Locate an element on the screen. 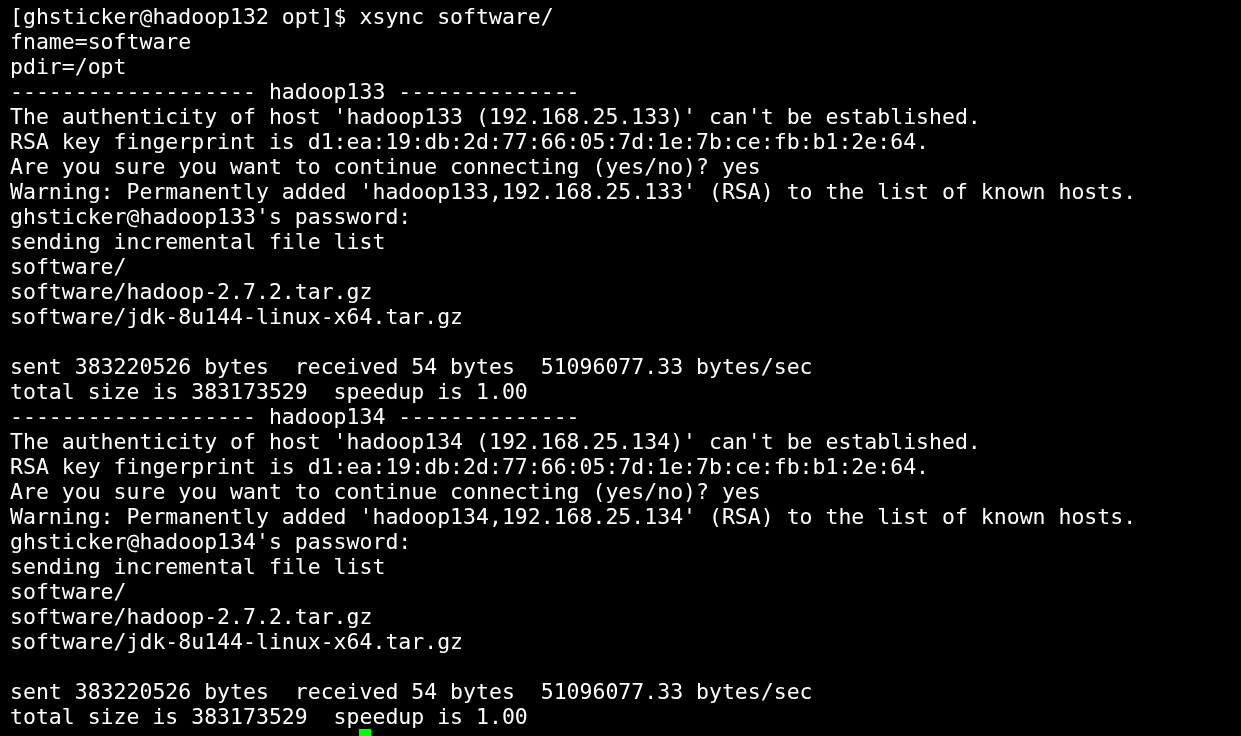  terminal-line: ghsticker@hadoop134's password: is located at coordinates (211, 541).